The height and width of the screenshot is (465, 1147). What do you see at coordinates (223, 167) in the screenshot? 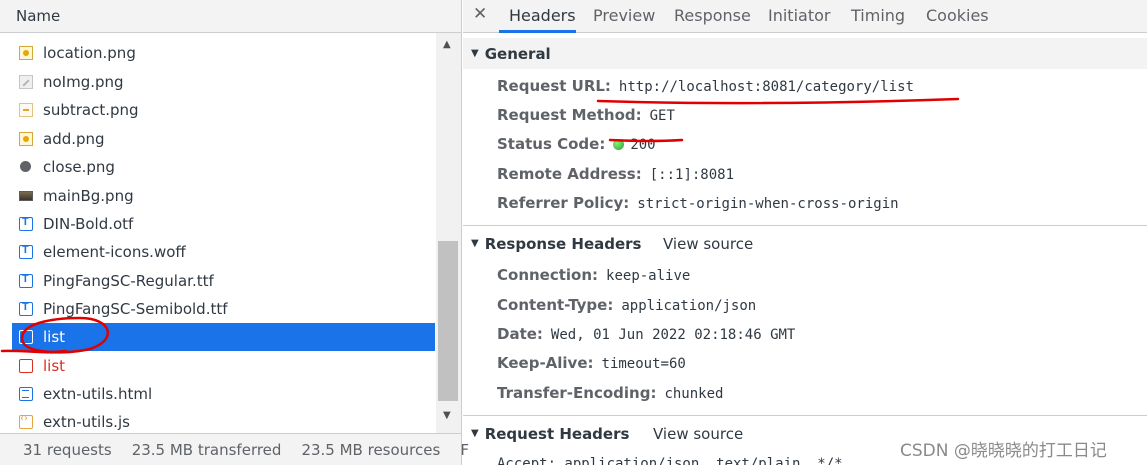
I see `request-row-close-png: close.png` at bounding box center [223, 167].